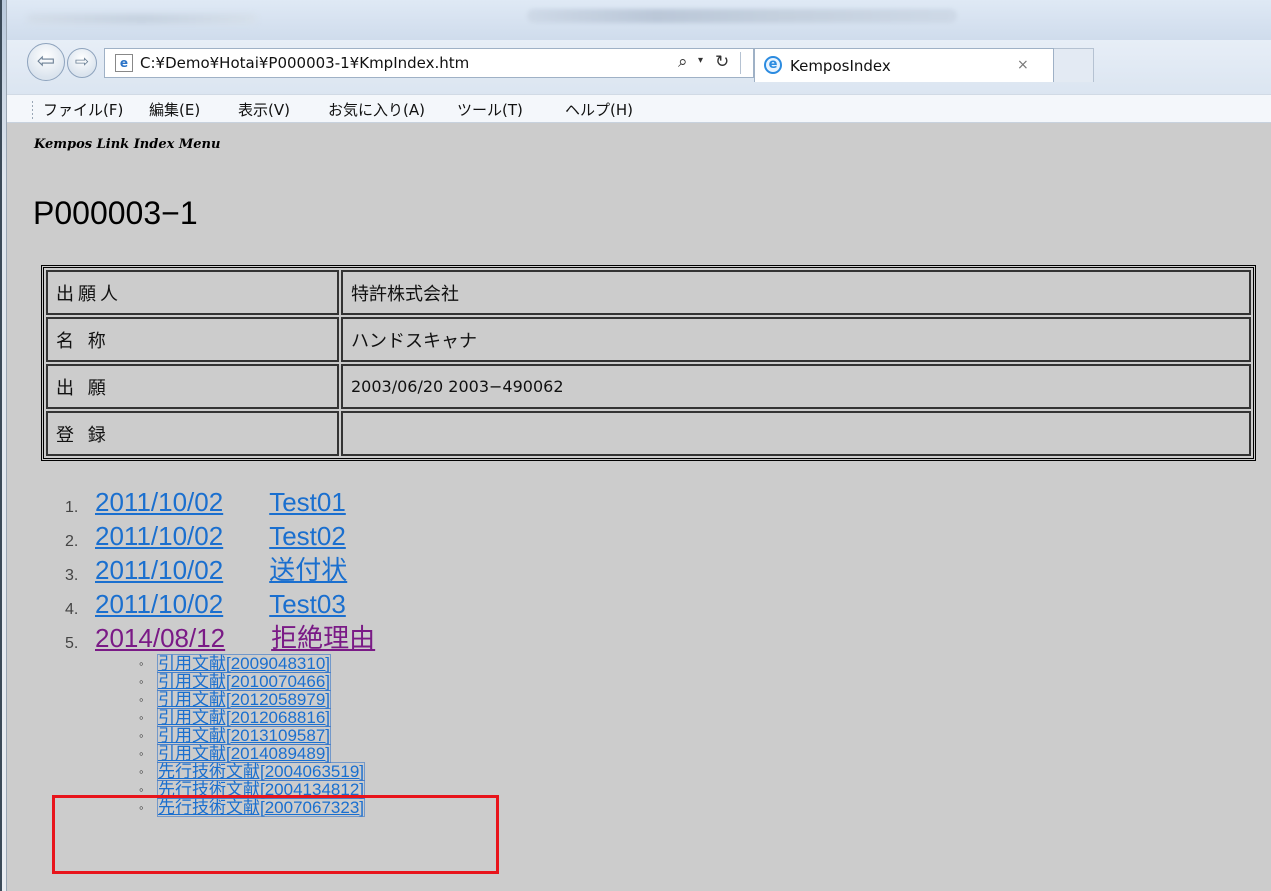 The width and height of the screenshot is (1271, 891). I want to click on citation-item: ◦ 引用文献[2009048310], so click(257, 663).